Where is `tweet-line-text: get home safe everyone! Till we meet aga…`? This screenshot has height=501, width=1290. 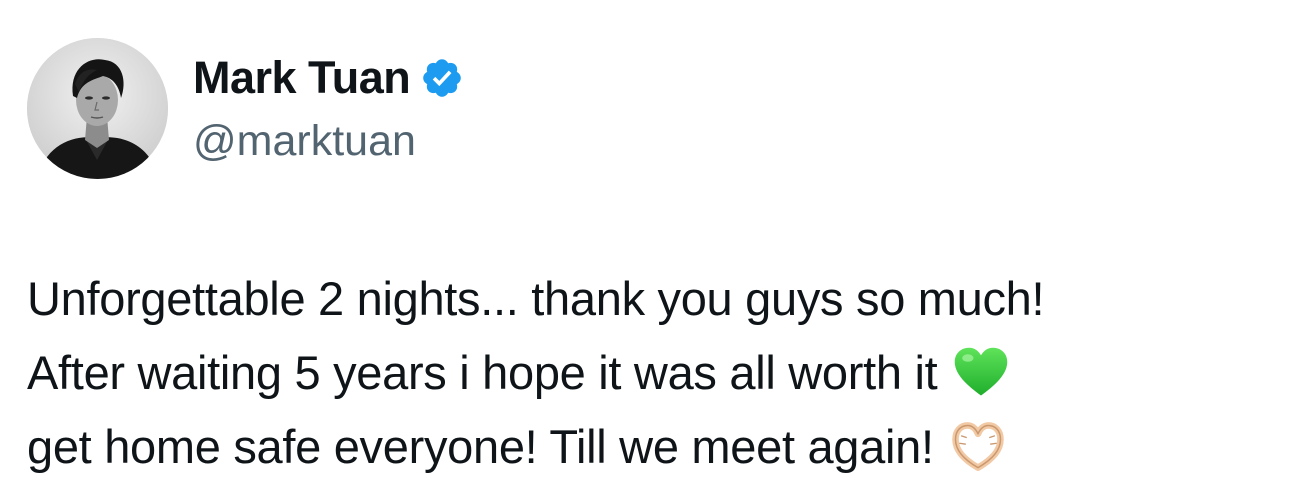 tweet-line-text: get home safe everyone! Till we meet aga… is located at coordinates (480, 446).